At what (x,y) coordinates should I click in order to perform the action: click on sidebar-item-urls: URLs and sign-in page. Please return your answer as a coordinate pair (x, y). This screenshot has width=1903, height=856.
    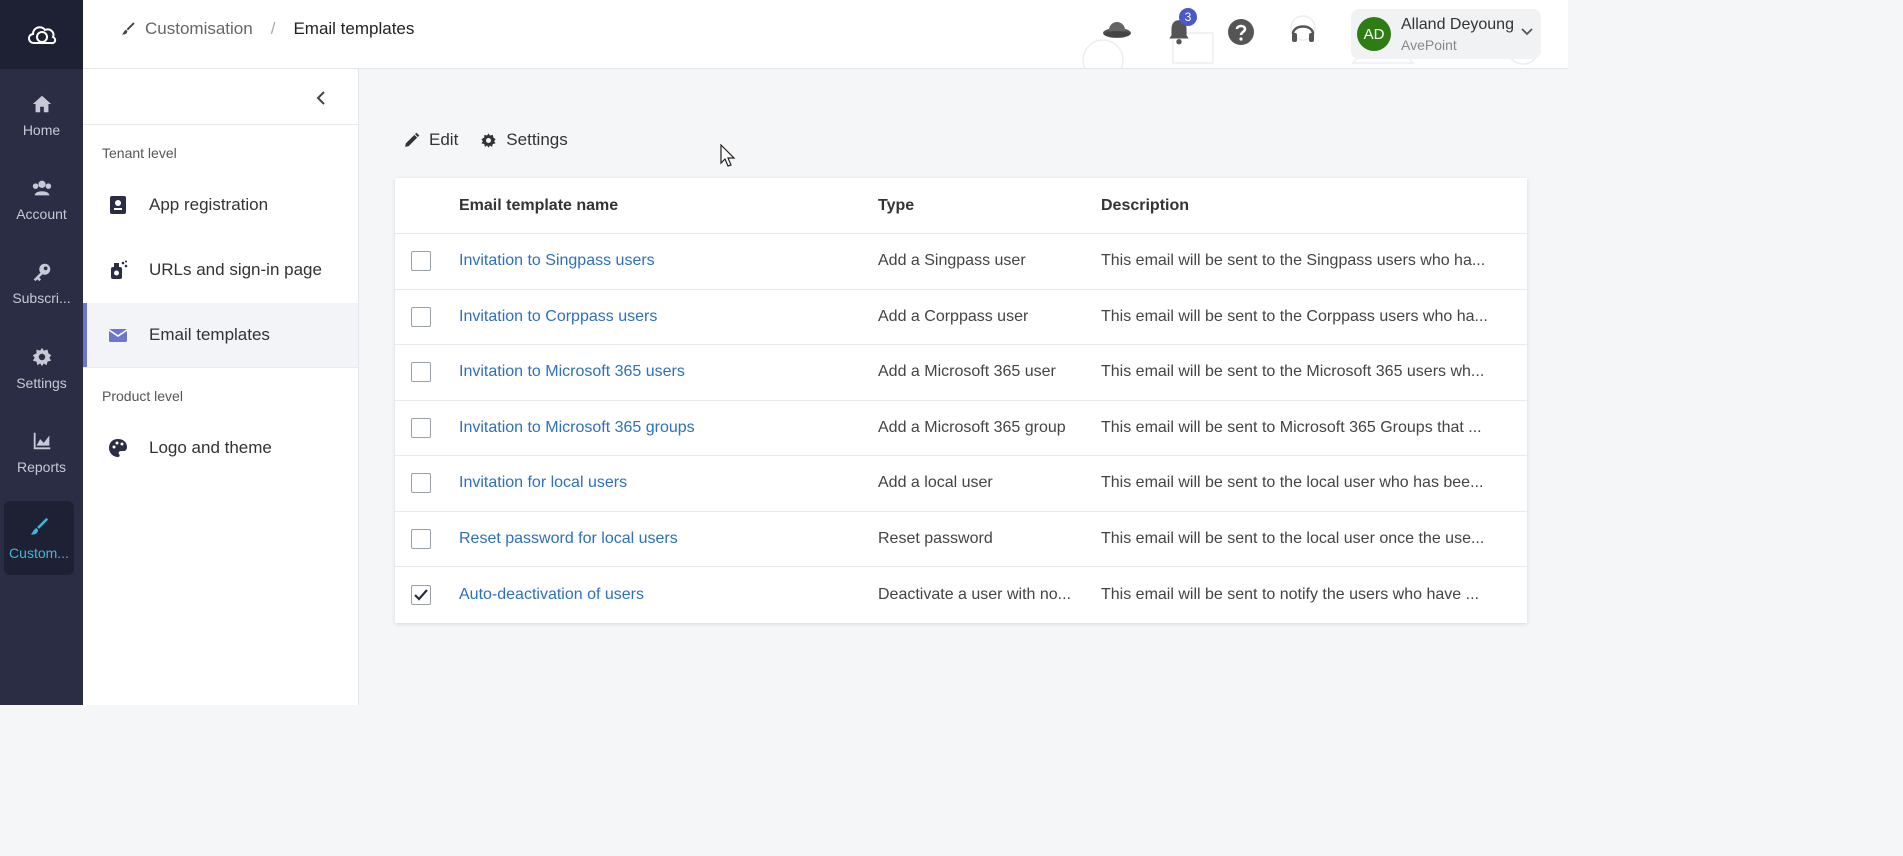
    Looking at the image, I should click on (220, 270).